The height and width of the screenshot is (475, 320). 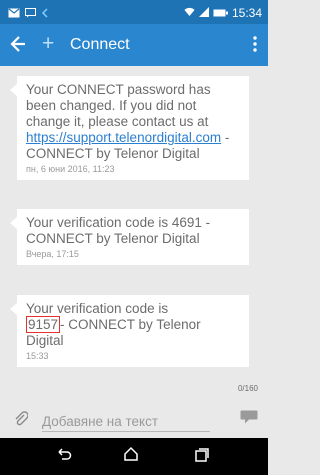 What do you see at coordinates (249, 419) in the screenshot?
I see `send-icon` at bounding box center [249, 419].